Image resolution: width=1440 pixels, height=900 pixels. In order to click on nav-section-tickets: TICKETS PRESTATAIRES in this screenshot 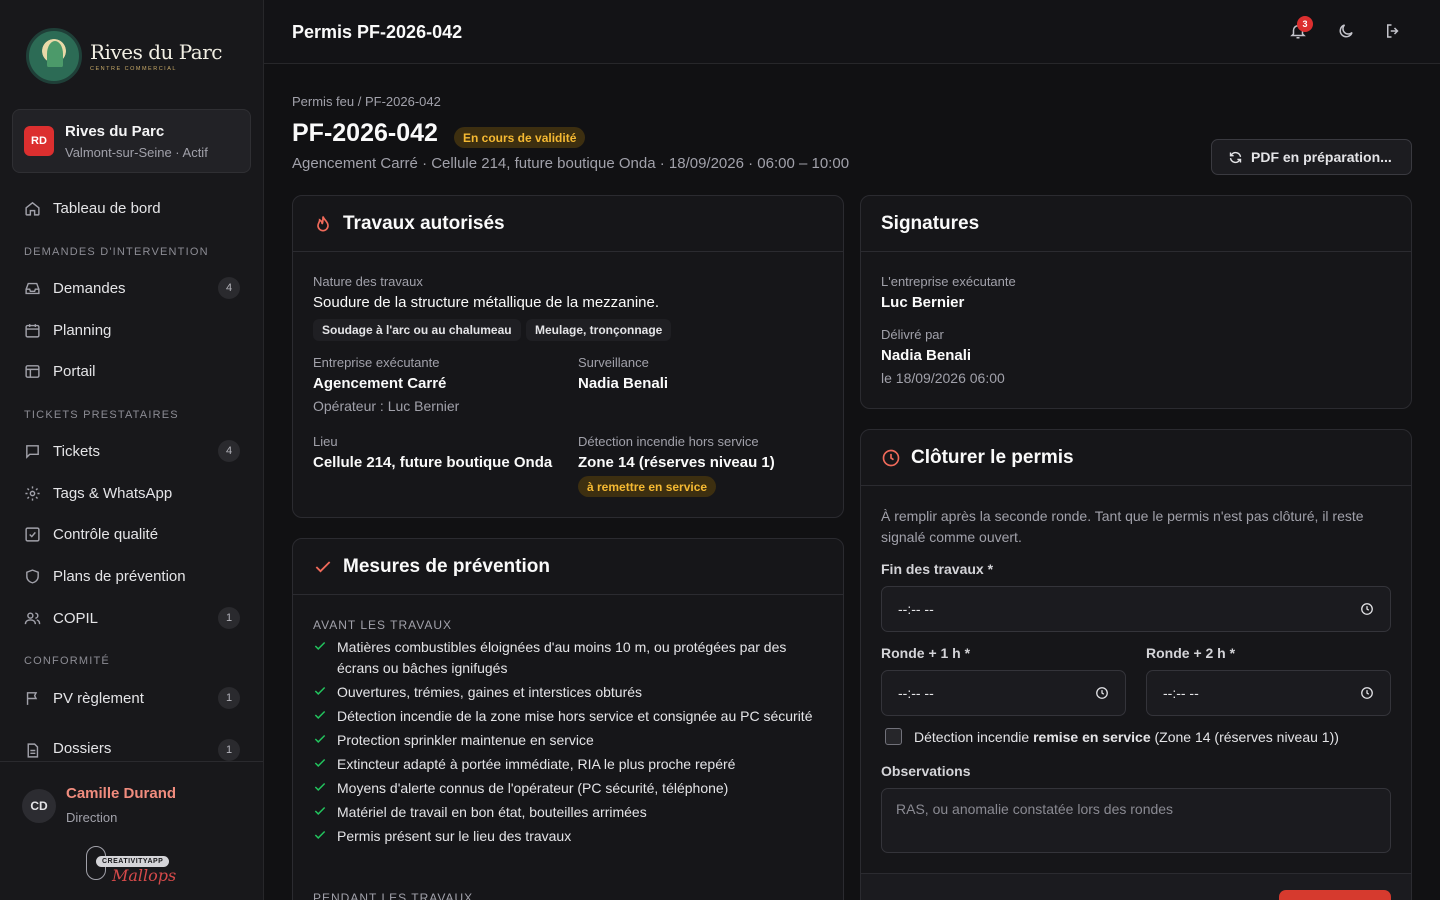, I will do `click(101, 415)`.